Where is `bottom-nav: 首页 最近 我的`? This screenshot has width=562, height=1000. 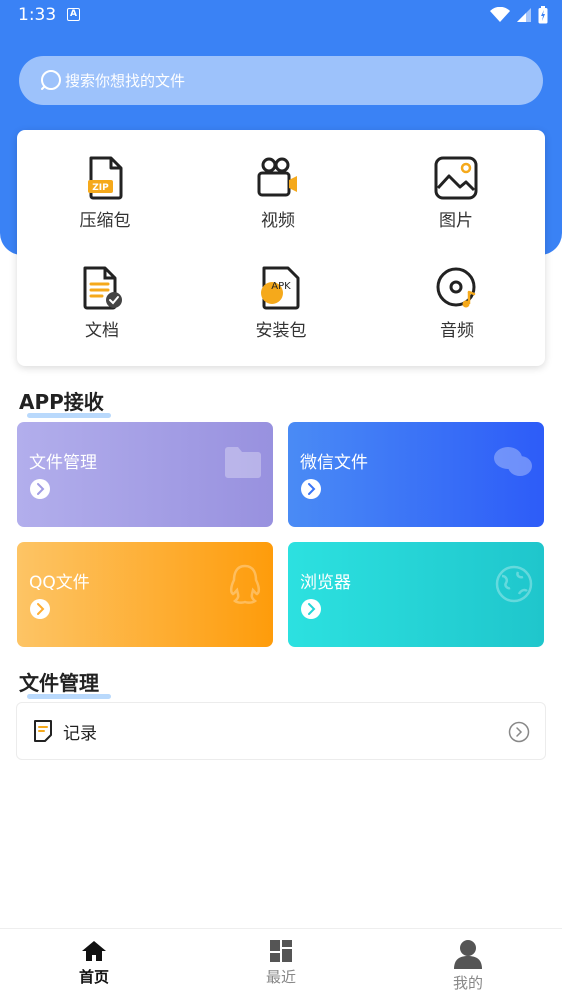
bottom-nav: 首页 最近 我的 is located at coordinates (281, 964).